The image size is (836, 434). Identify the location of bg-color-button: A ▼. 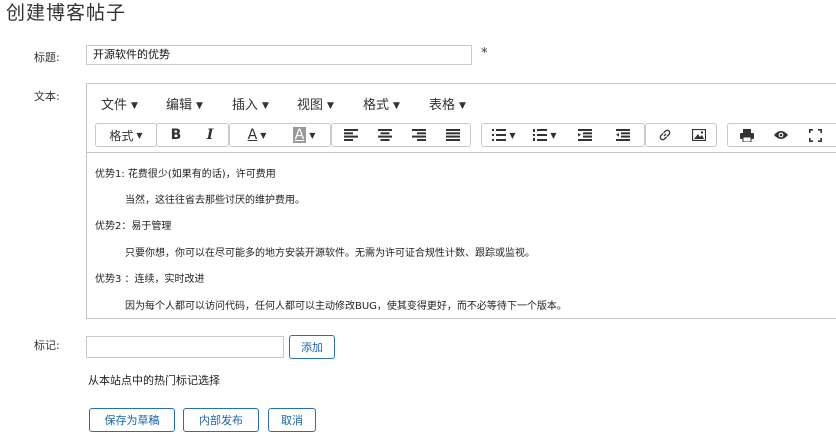
(304, 135).